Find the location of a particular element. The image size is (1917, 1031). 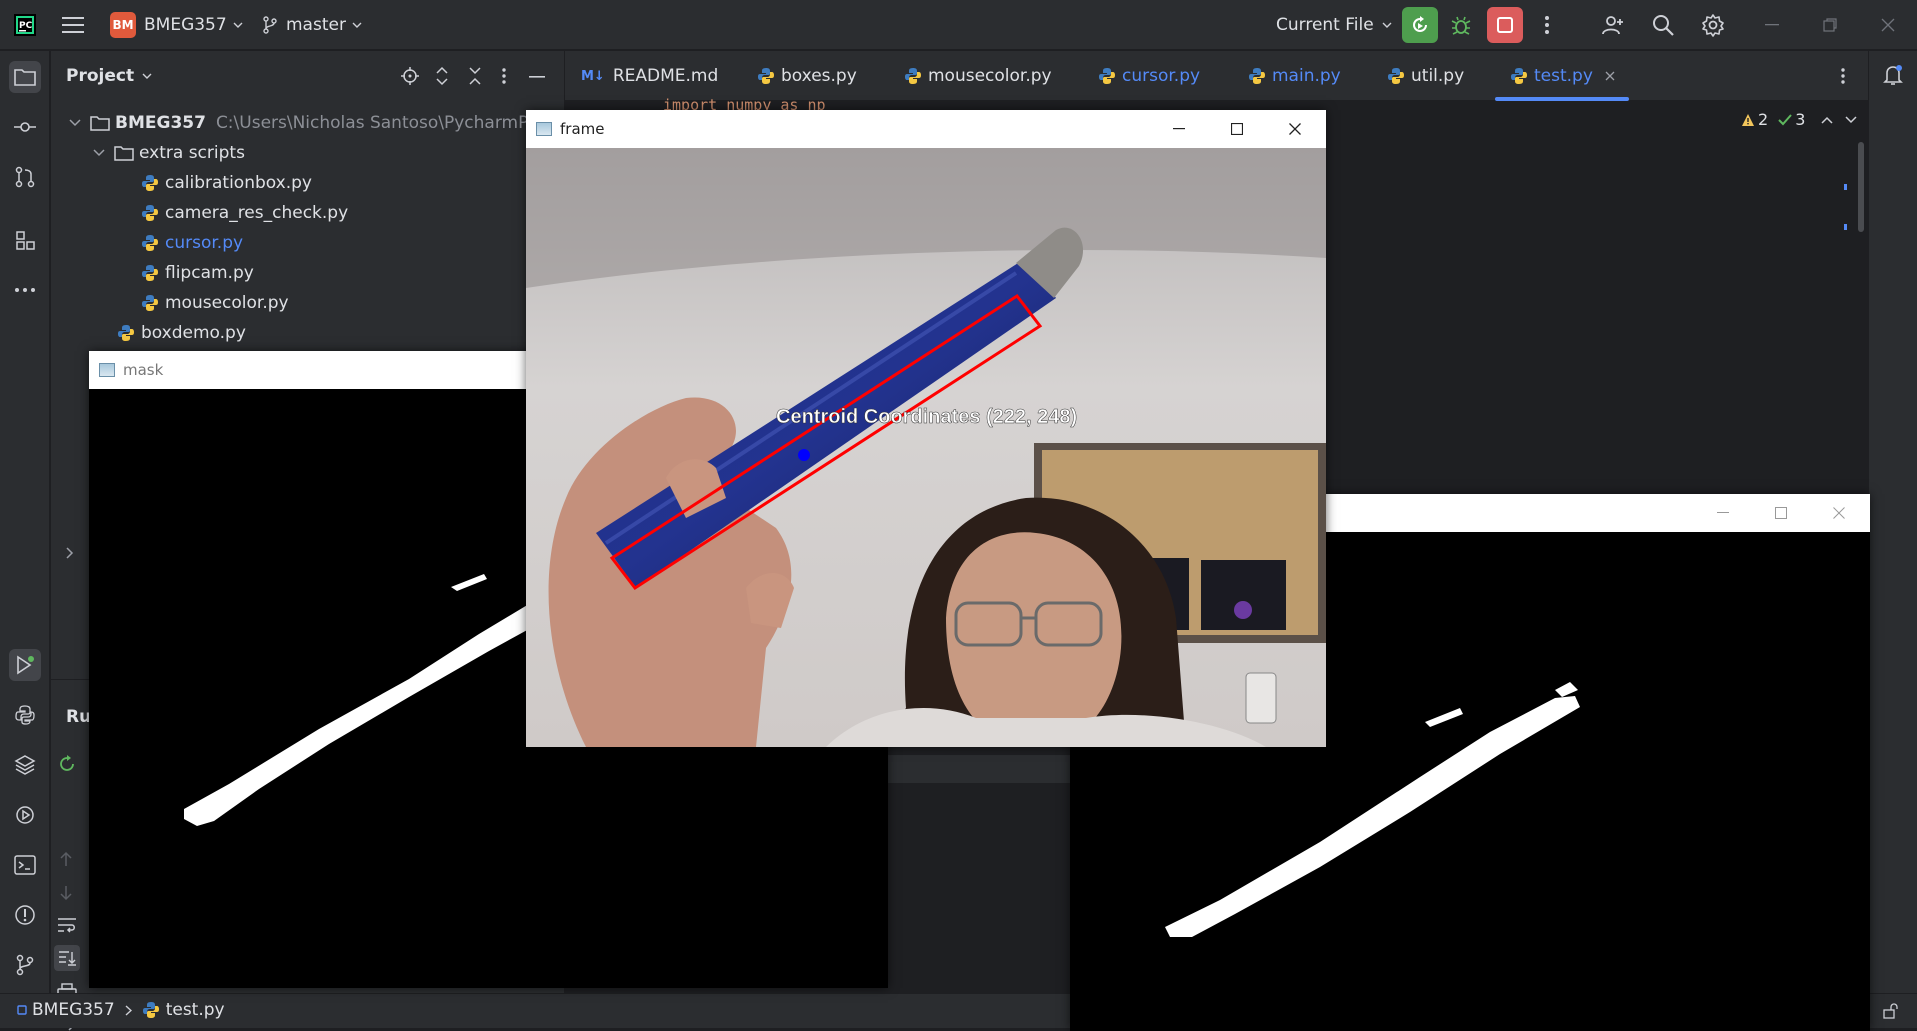

restore-icon is located at coordinates (1830, 25).